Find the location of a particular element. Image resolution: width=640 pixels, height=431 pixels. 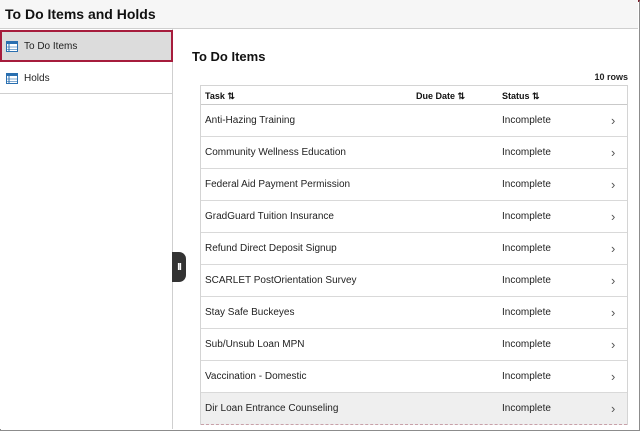

task-name: Federal Aid Payment Permission is located at coordinates (278, 184).